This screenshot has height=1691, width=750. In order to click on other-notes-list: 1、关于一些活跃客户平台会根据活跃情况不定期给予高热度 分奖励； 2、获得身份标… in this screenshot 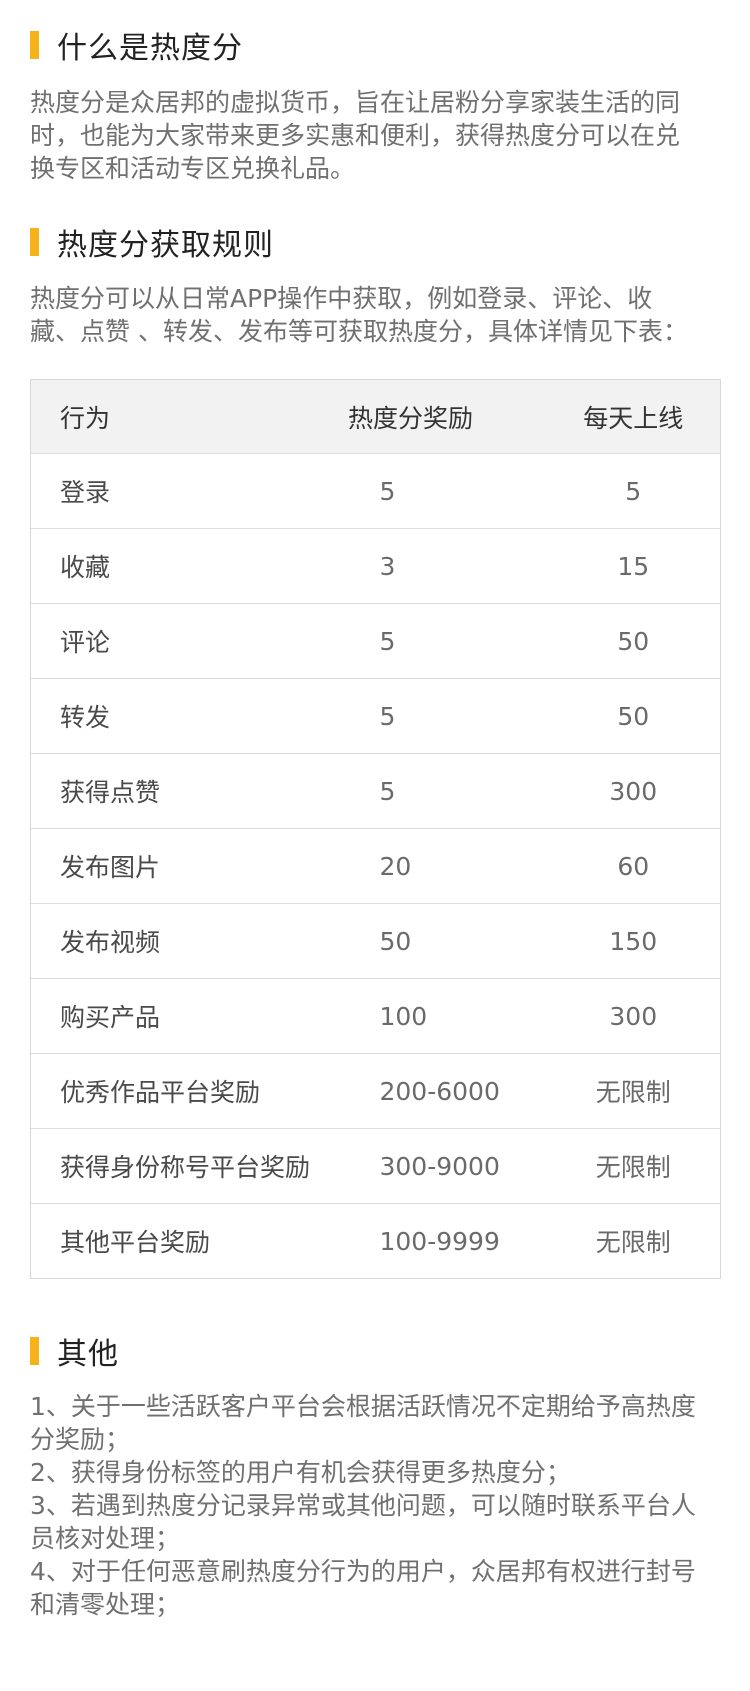, I will do `click(375, 1505)`.